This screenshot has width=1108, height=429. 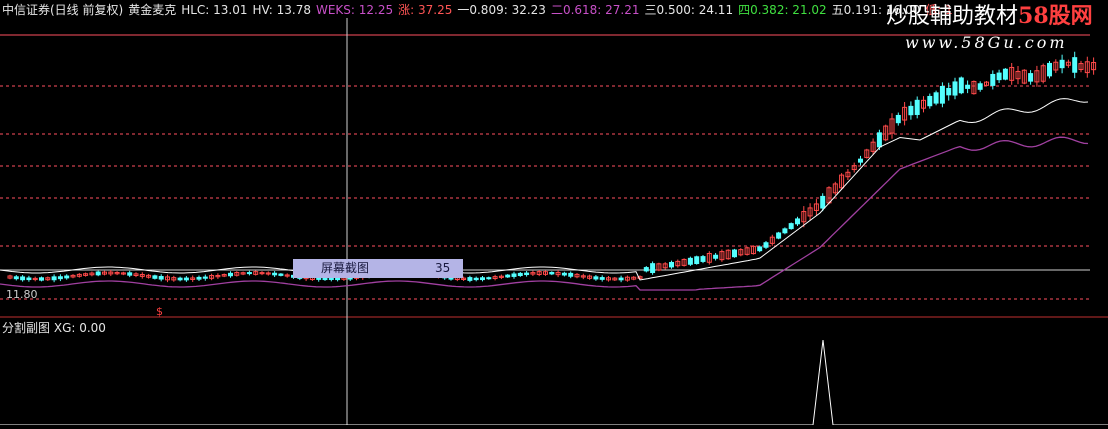 What do you see at coordinates (354, 10) in the screenshot?
I see `weks-value: WEKS: 12.25` at bounding box center [354, 10].